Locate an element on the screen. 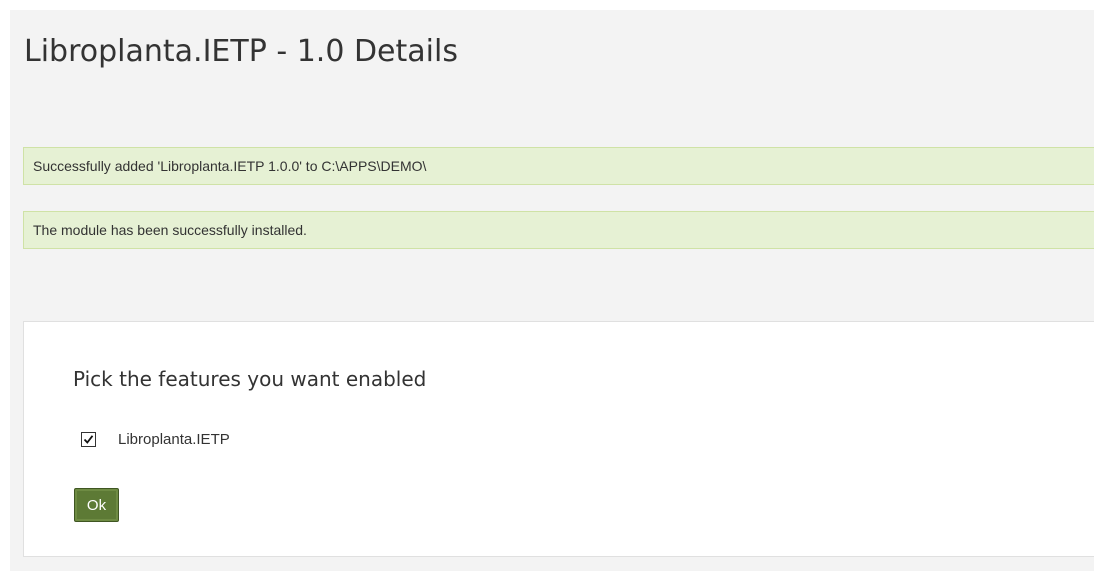 This screenshot has width=1094, height=571. feature-checkbox is located at coordinates (88, 439).